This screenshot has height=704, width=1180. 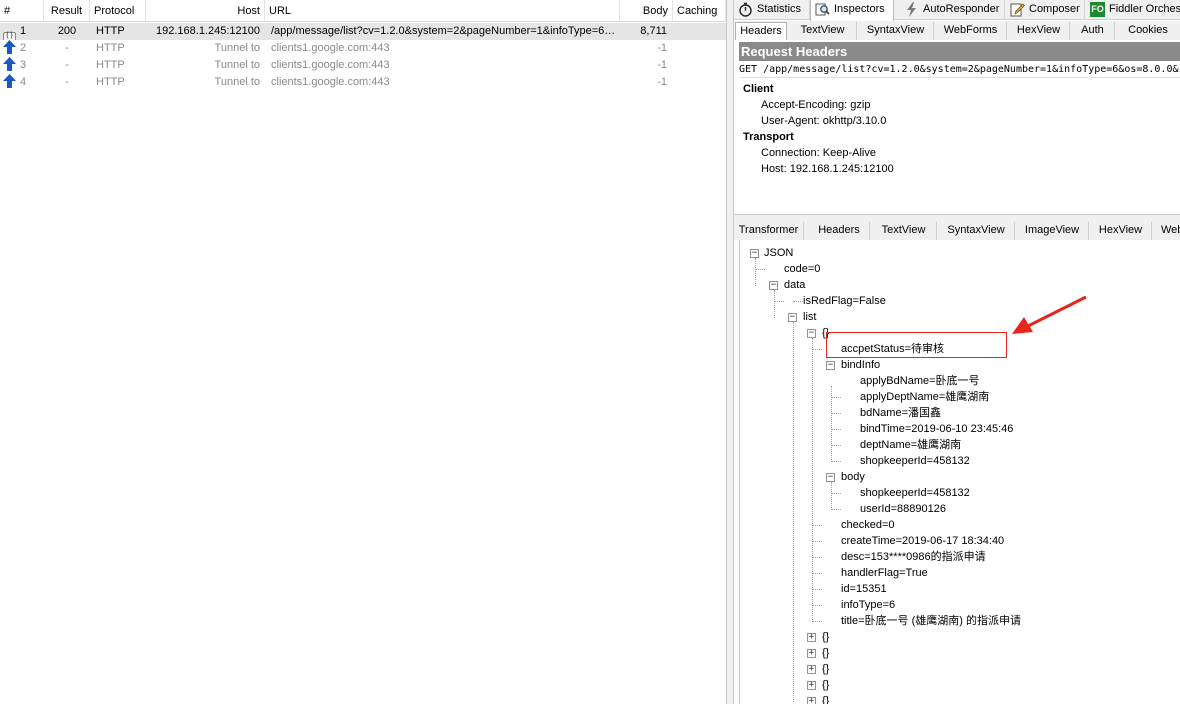 What do you see at coordinates (839, 231) in the screenshot?
I see `resp-tab-headers: Headers` at bounding box center [839, 231].